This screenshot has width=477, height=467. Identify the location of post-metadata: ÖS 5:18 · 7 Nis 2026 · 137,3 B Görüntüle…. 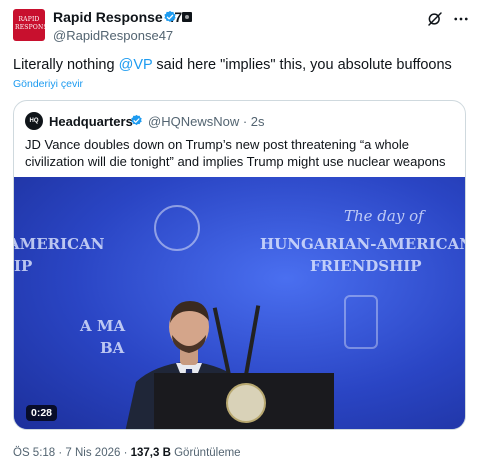
(127, 453).